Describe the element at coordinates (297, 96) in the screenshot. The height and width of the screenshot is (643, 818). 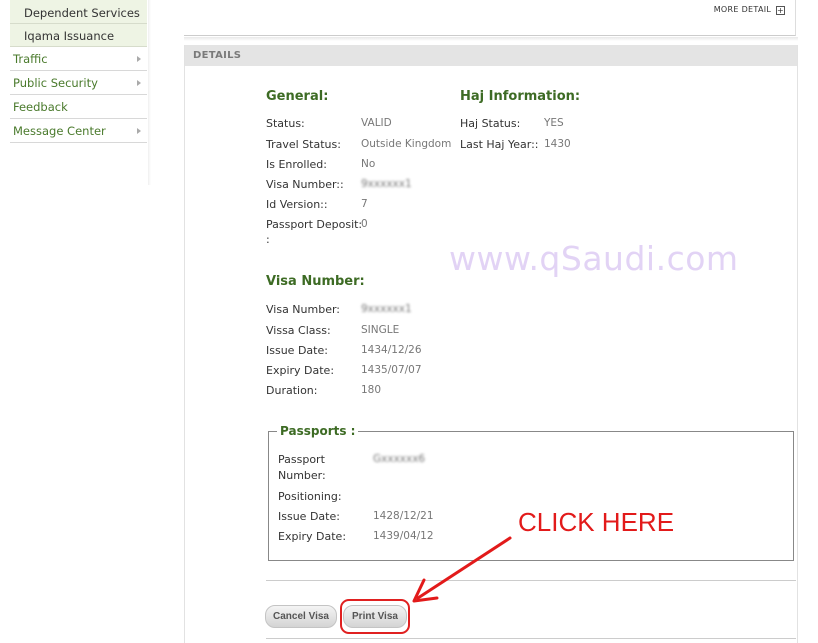
I see `general-title: General:` at that location.